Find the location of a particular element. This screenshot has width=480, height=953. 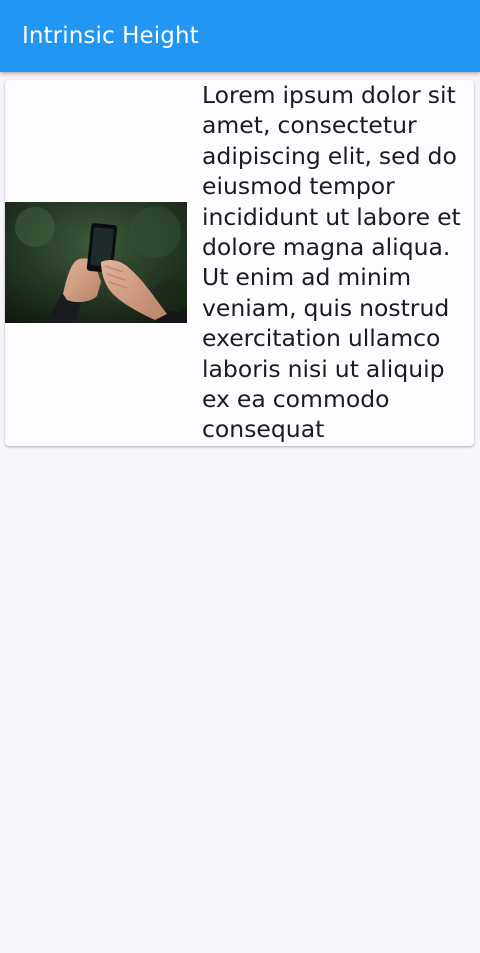

app-bar-title: Intrinsic Height is located at coordinates (110, 36).